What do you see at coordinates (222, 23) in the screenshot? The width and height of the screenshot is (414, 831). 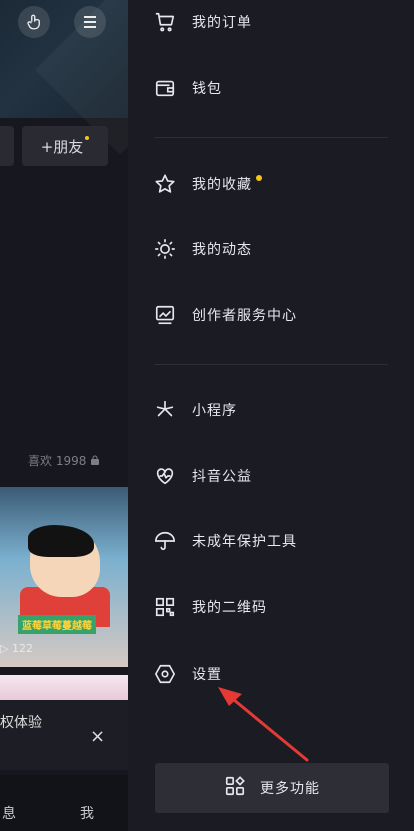 I see `menu-item-label: 我的订单` at bounding box center [222, 23].